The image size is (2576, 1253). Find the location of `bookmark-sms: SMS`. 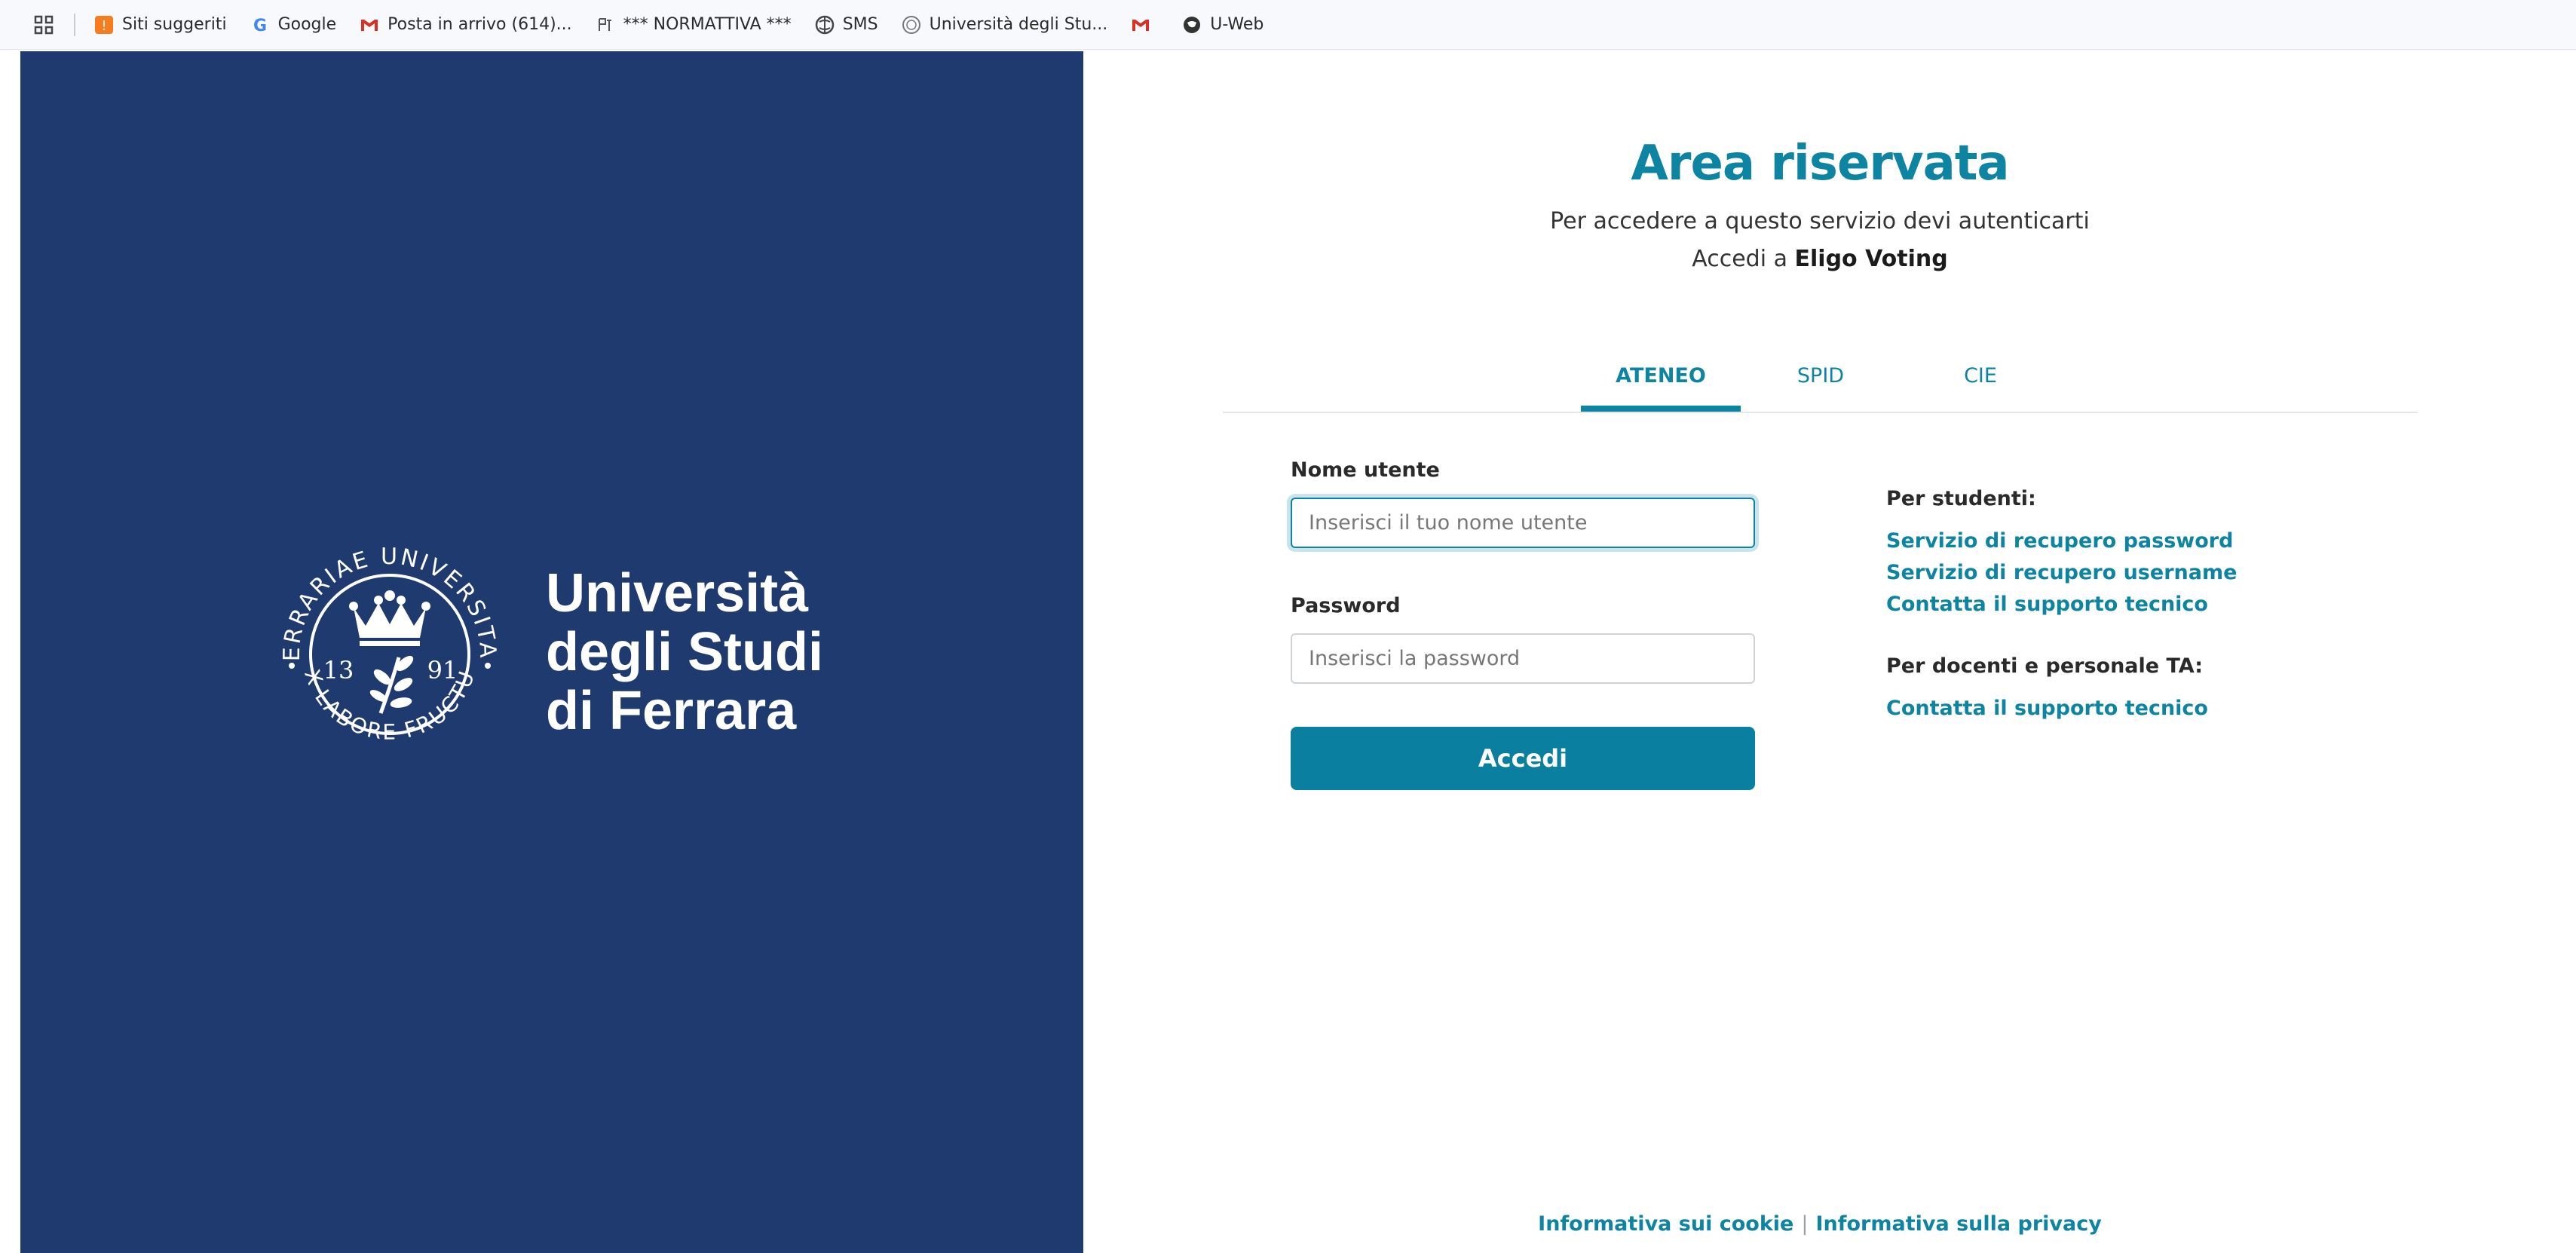

bookmark-sms: SMS is located at coordinates (846, 24).